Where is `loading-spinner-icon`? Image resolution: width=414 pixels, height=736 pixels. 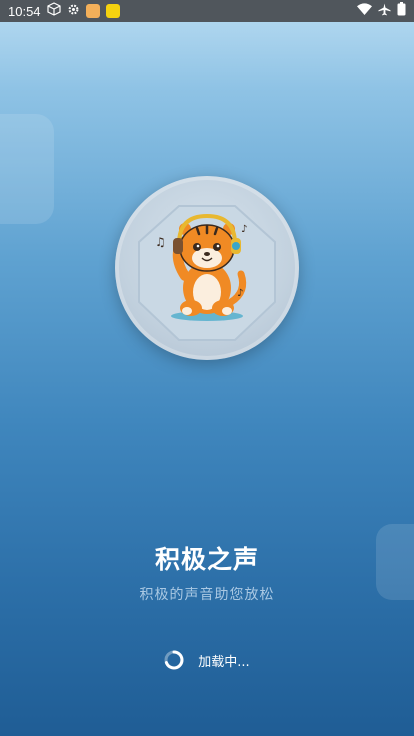 loading-spinner-icon is located at coordinates (174, 660).